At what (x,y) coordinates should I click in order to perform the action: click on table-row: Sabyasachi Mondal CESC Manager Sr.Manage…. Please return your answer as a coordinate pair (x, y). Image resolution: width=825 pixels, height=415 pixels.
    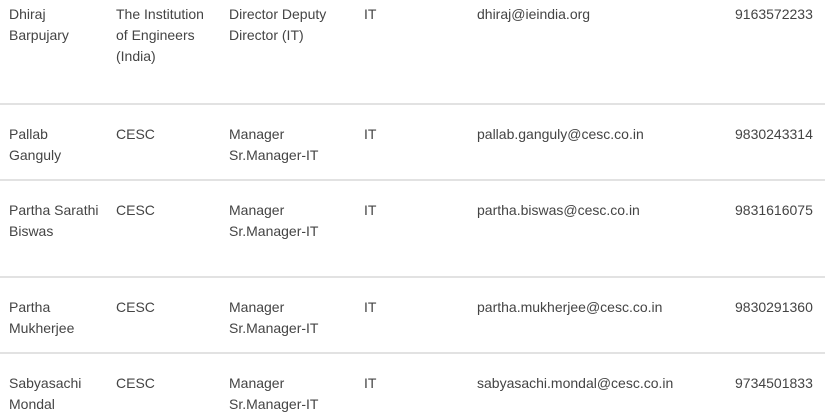
    Looking at the image, I should click on (412, 384).